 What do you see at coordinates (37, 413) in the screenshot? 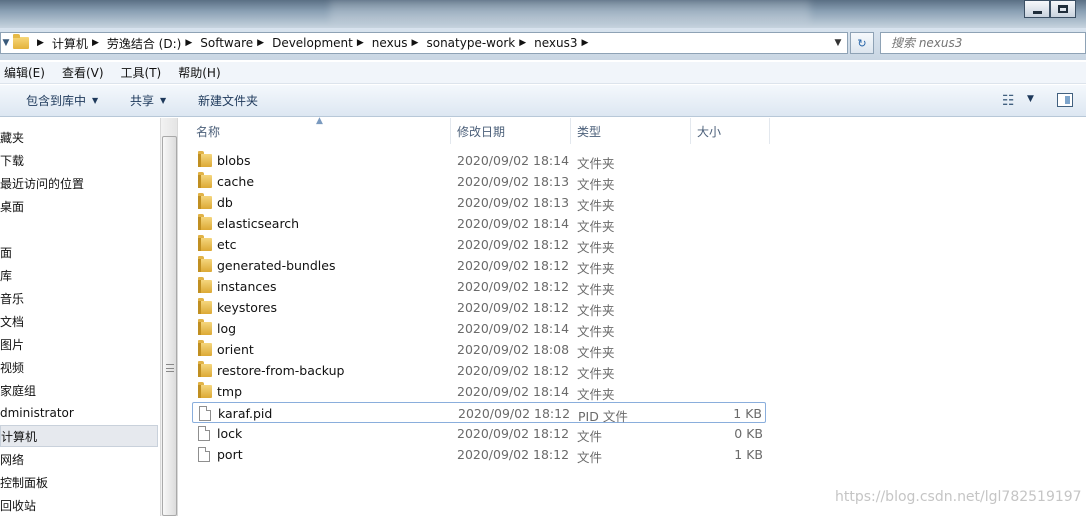
I see `nav-item: dministrator` at bounding box center [37, 413].